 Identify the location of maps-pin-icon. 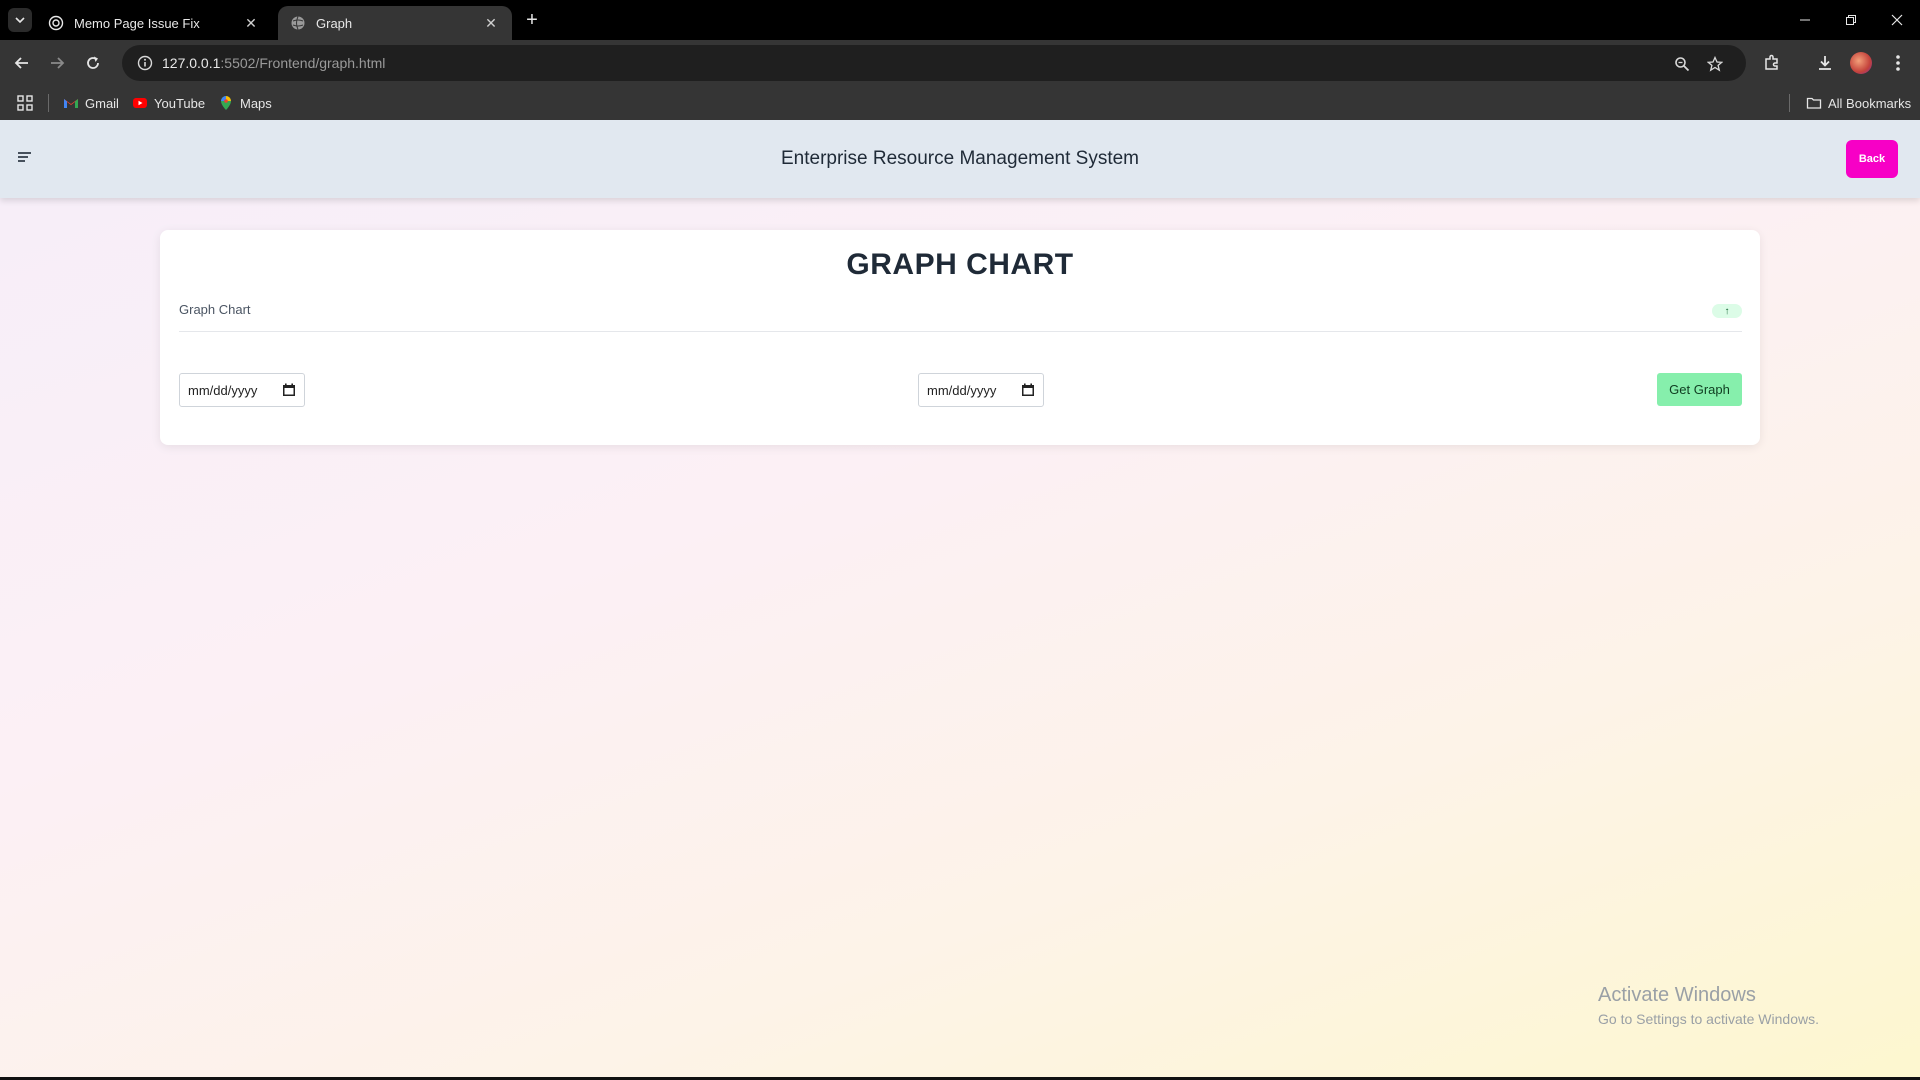
(226, 103).